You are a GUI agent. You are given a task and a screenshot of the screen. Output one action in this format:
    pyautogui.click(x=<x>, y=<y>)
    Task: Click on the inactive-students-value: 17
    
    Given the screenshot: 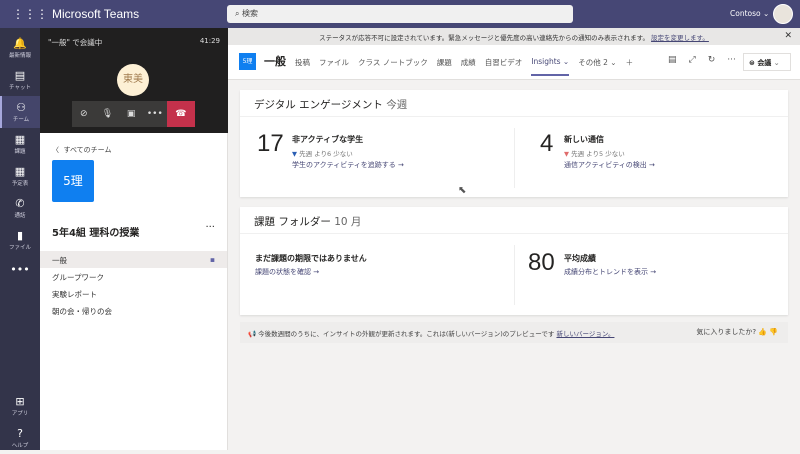 What is the action you would take?
    pyautogui.click(x=270, y=143)
    